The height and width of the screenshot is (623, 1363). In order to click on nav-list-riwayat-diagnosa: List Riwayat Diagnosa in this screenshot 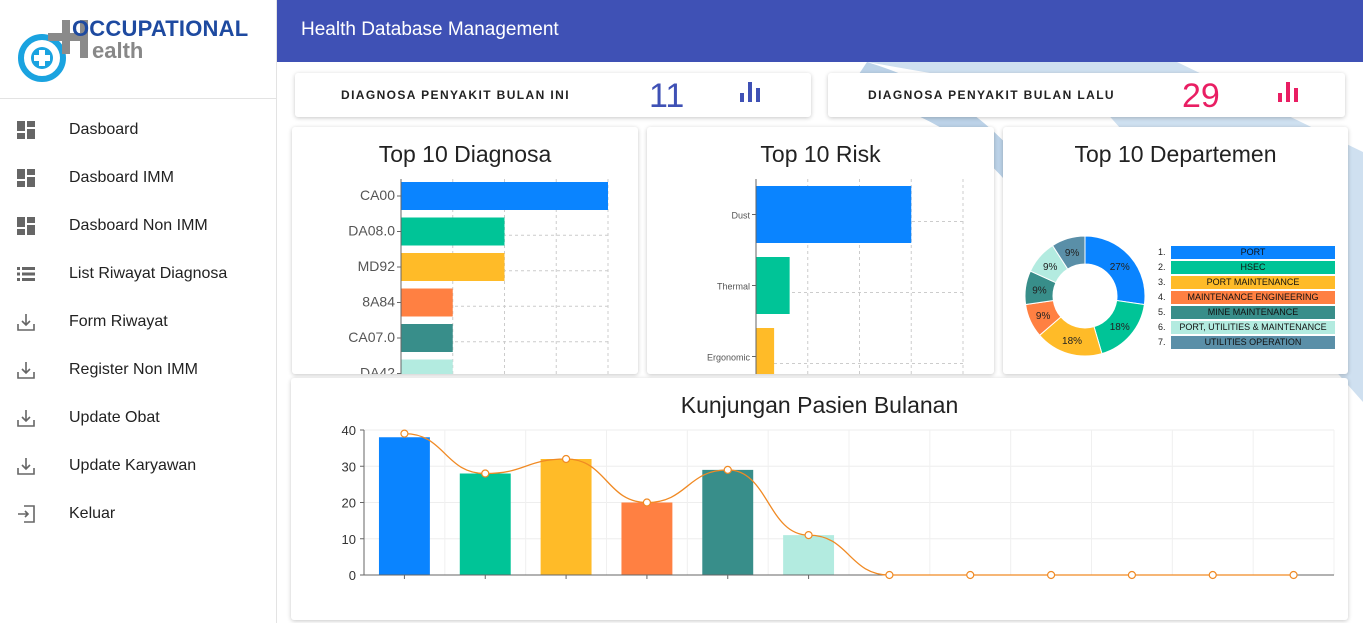, I will do `click(138, 274)`.